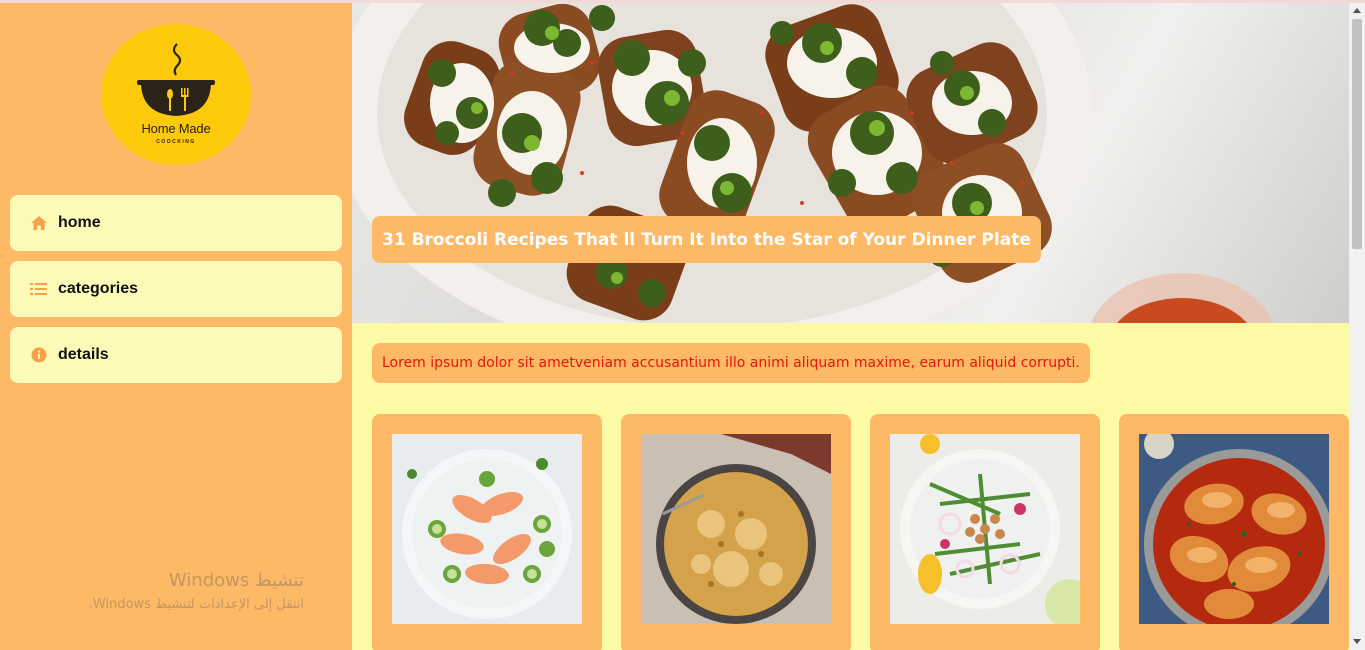 The width and height of the screenshot is (1365, 650). Describe the element at coordinates (736, 529) in the screenshot. I see `lasagna-pan-image` at that location.